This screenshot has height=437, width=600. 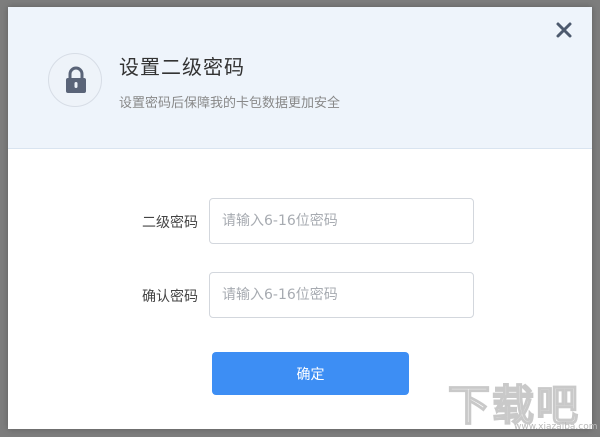 I want to click on watermark-site: www.xiazaiba.com, so click(x=556, y=427).